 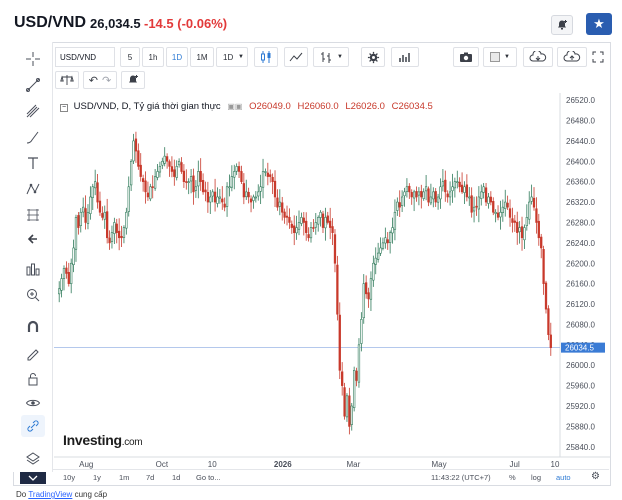 What do you see at coordinates (33, 59) in the screenshot?
I see `crosshair-icon` at bounding box center [33, 59].